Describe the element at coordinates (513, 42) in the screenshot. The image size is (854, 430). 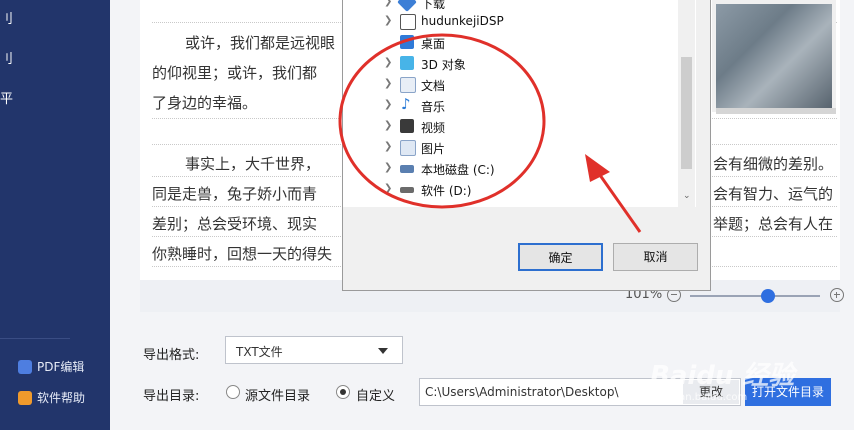
I see `tree-item-desktop: 桌面` at that location.